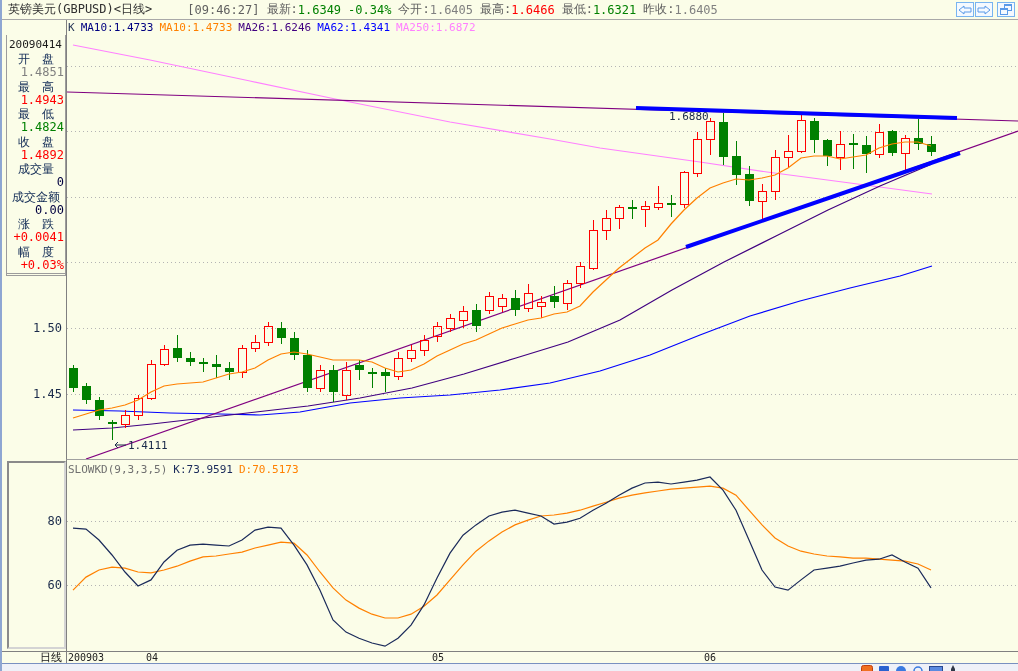 This screenshot has height=671, width=1018. What do you see at coordinates (51, 657) in the screenshot?
I see `period-label: 日线` at bounding box center [51, 657].